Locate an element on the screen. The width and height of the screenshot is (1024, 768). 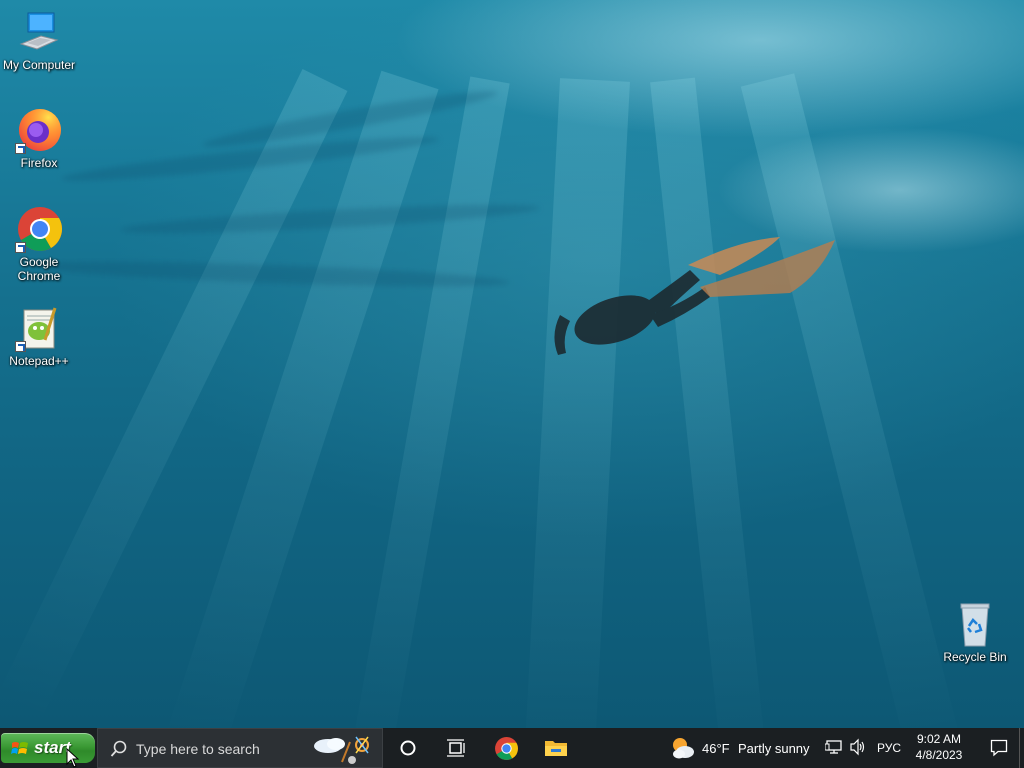
taskbar-file-explorer-button is located at coordinates (556, 748).